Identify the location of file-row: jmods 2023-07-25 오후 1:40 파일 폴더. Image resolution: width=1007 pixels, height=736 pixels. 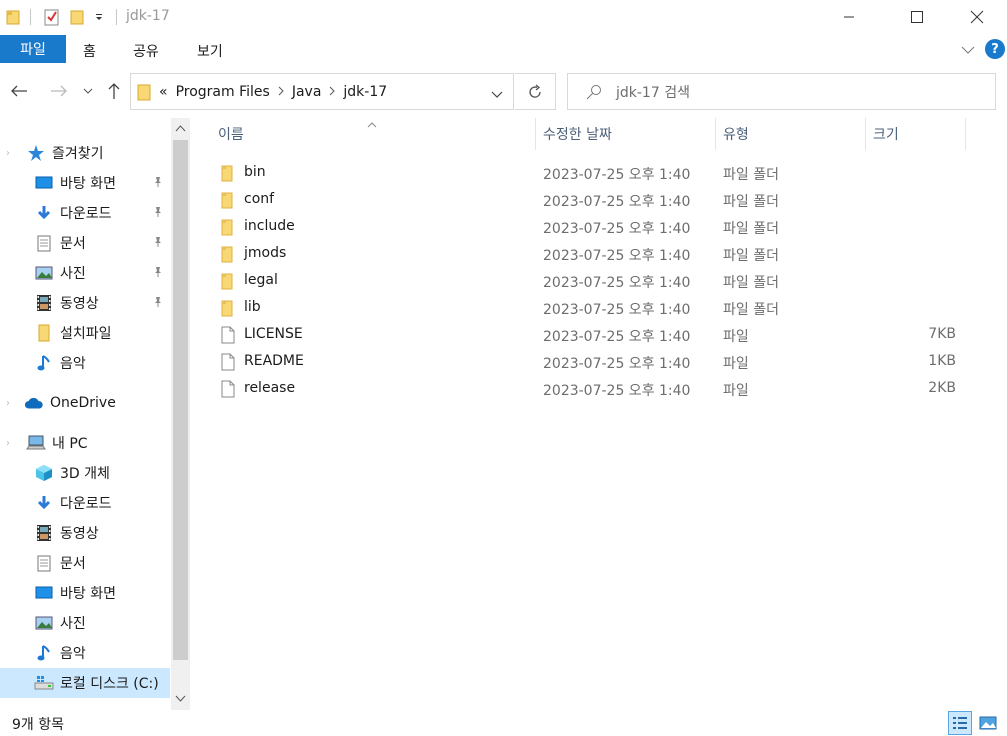
(600, 253).